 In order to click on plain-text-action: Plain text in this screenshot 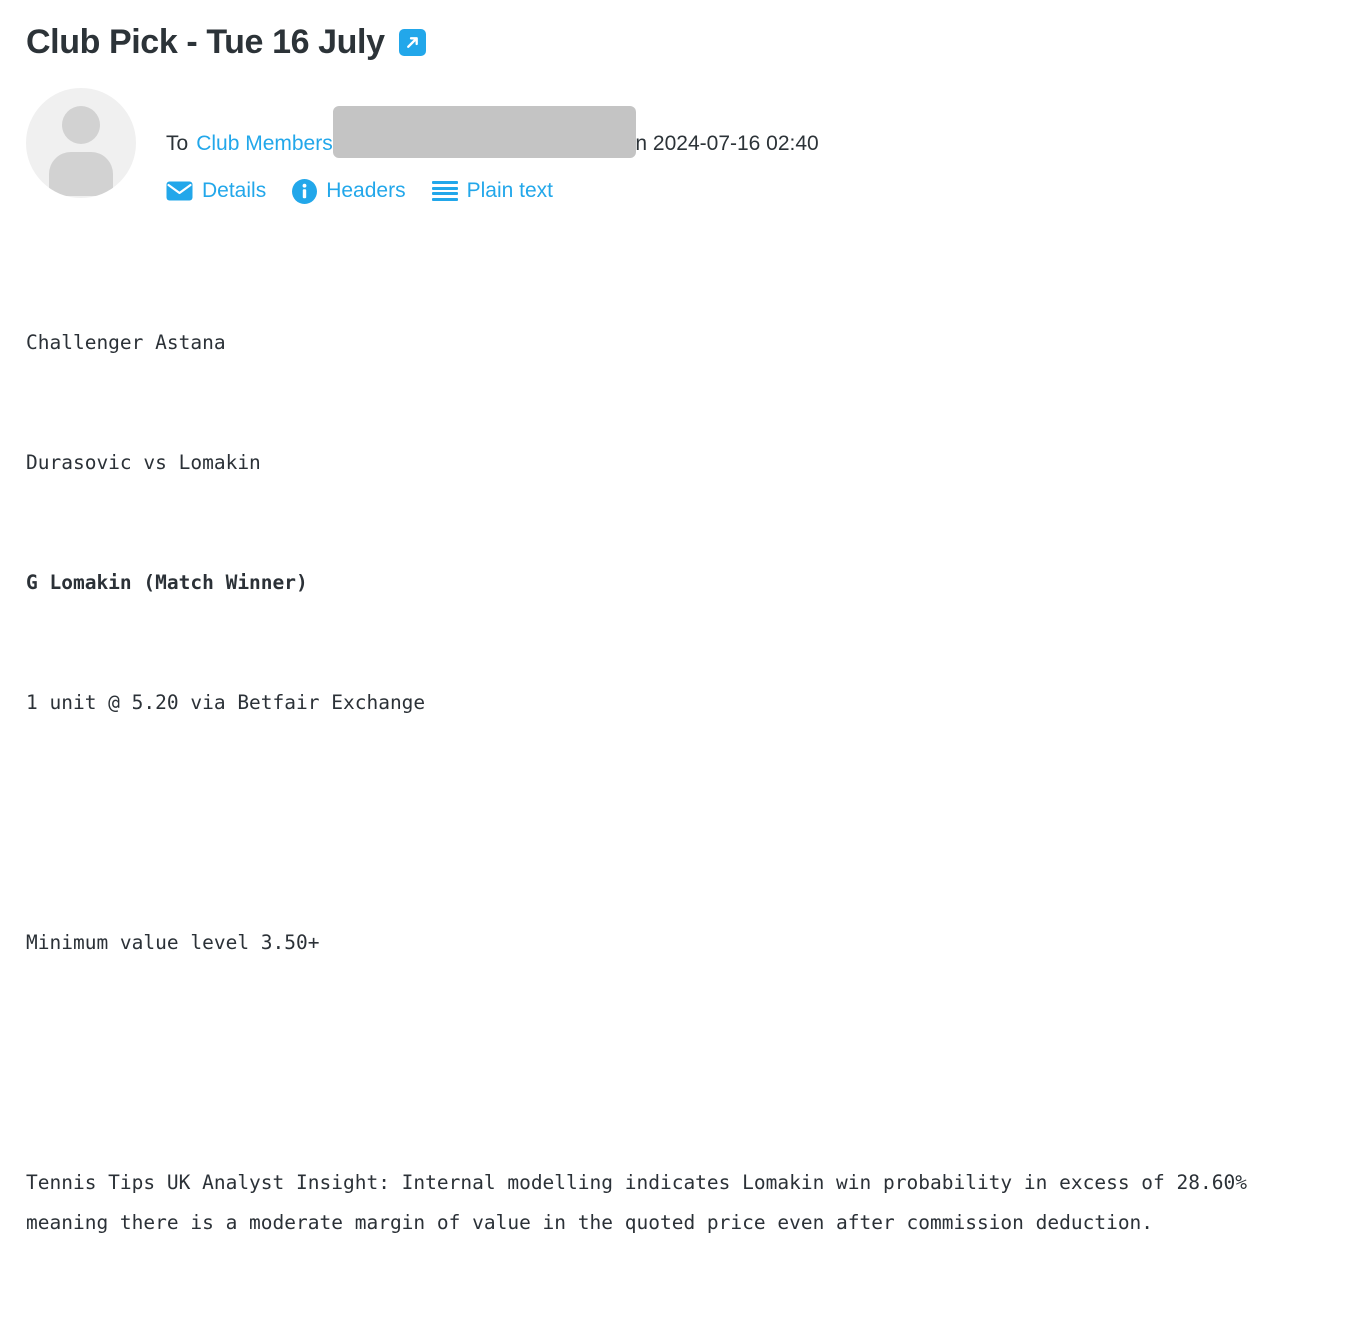, I will do `click(492, 191)`.